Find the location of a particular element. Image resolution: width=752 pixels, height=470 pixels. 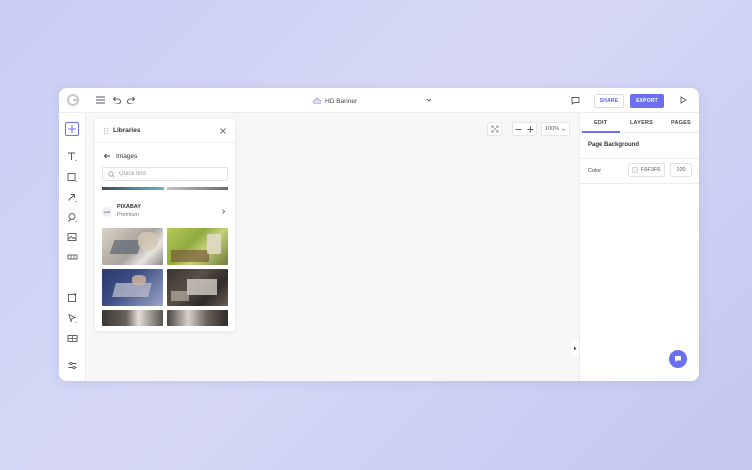

pen-tool-icon is located at coordinates (72, 217).